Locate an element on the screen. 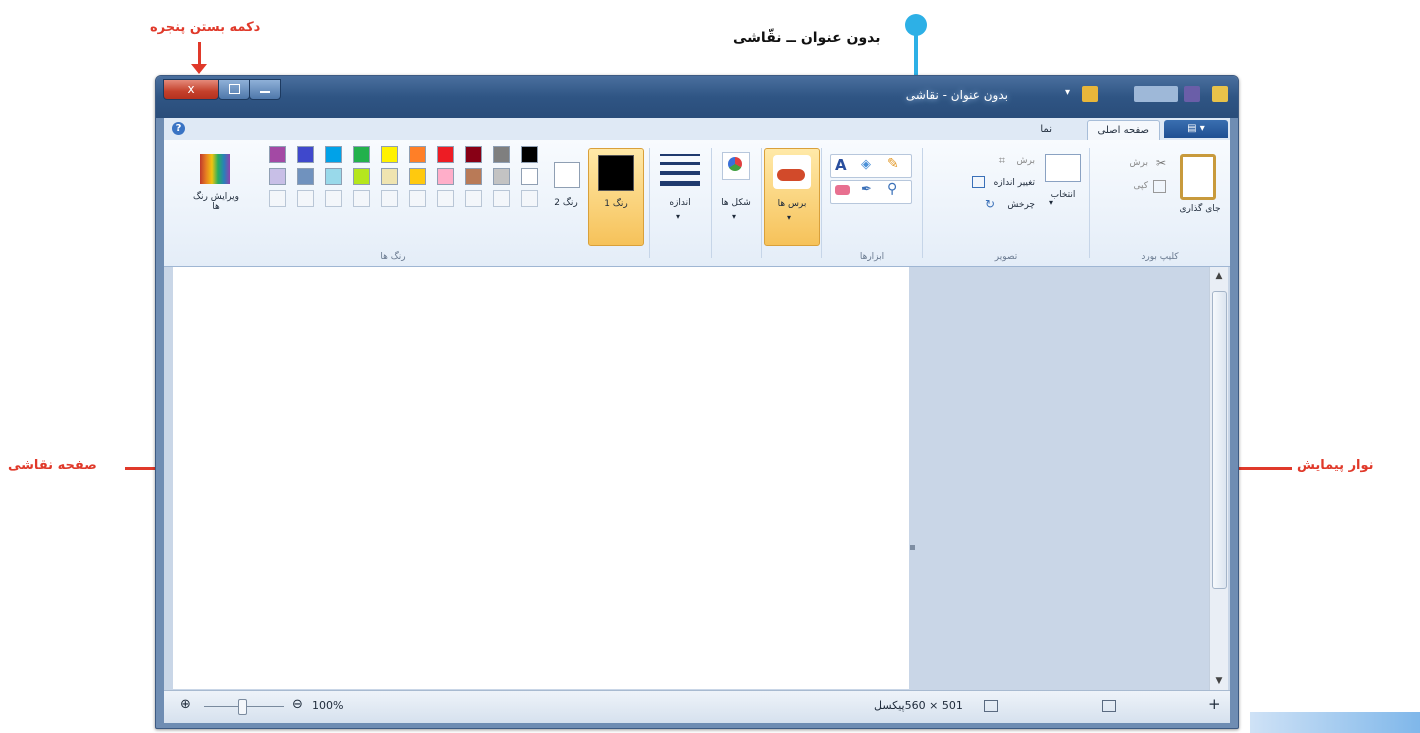 The width and height of the screenshot is (1420, 733). maximize-icon is located at coordinates (234, 89).